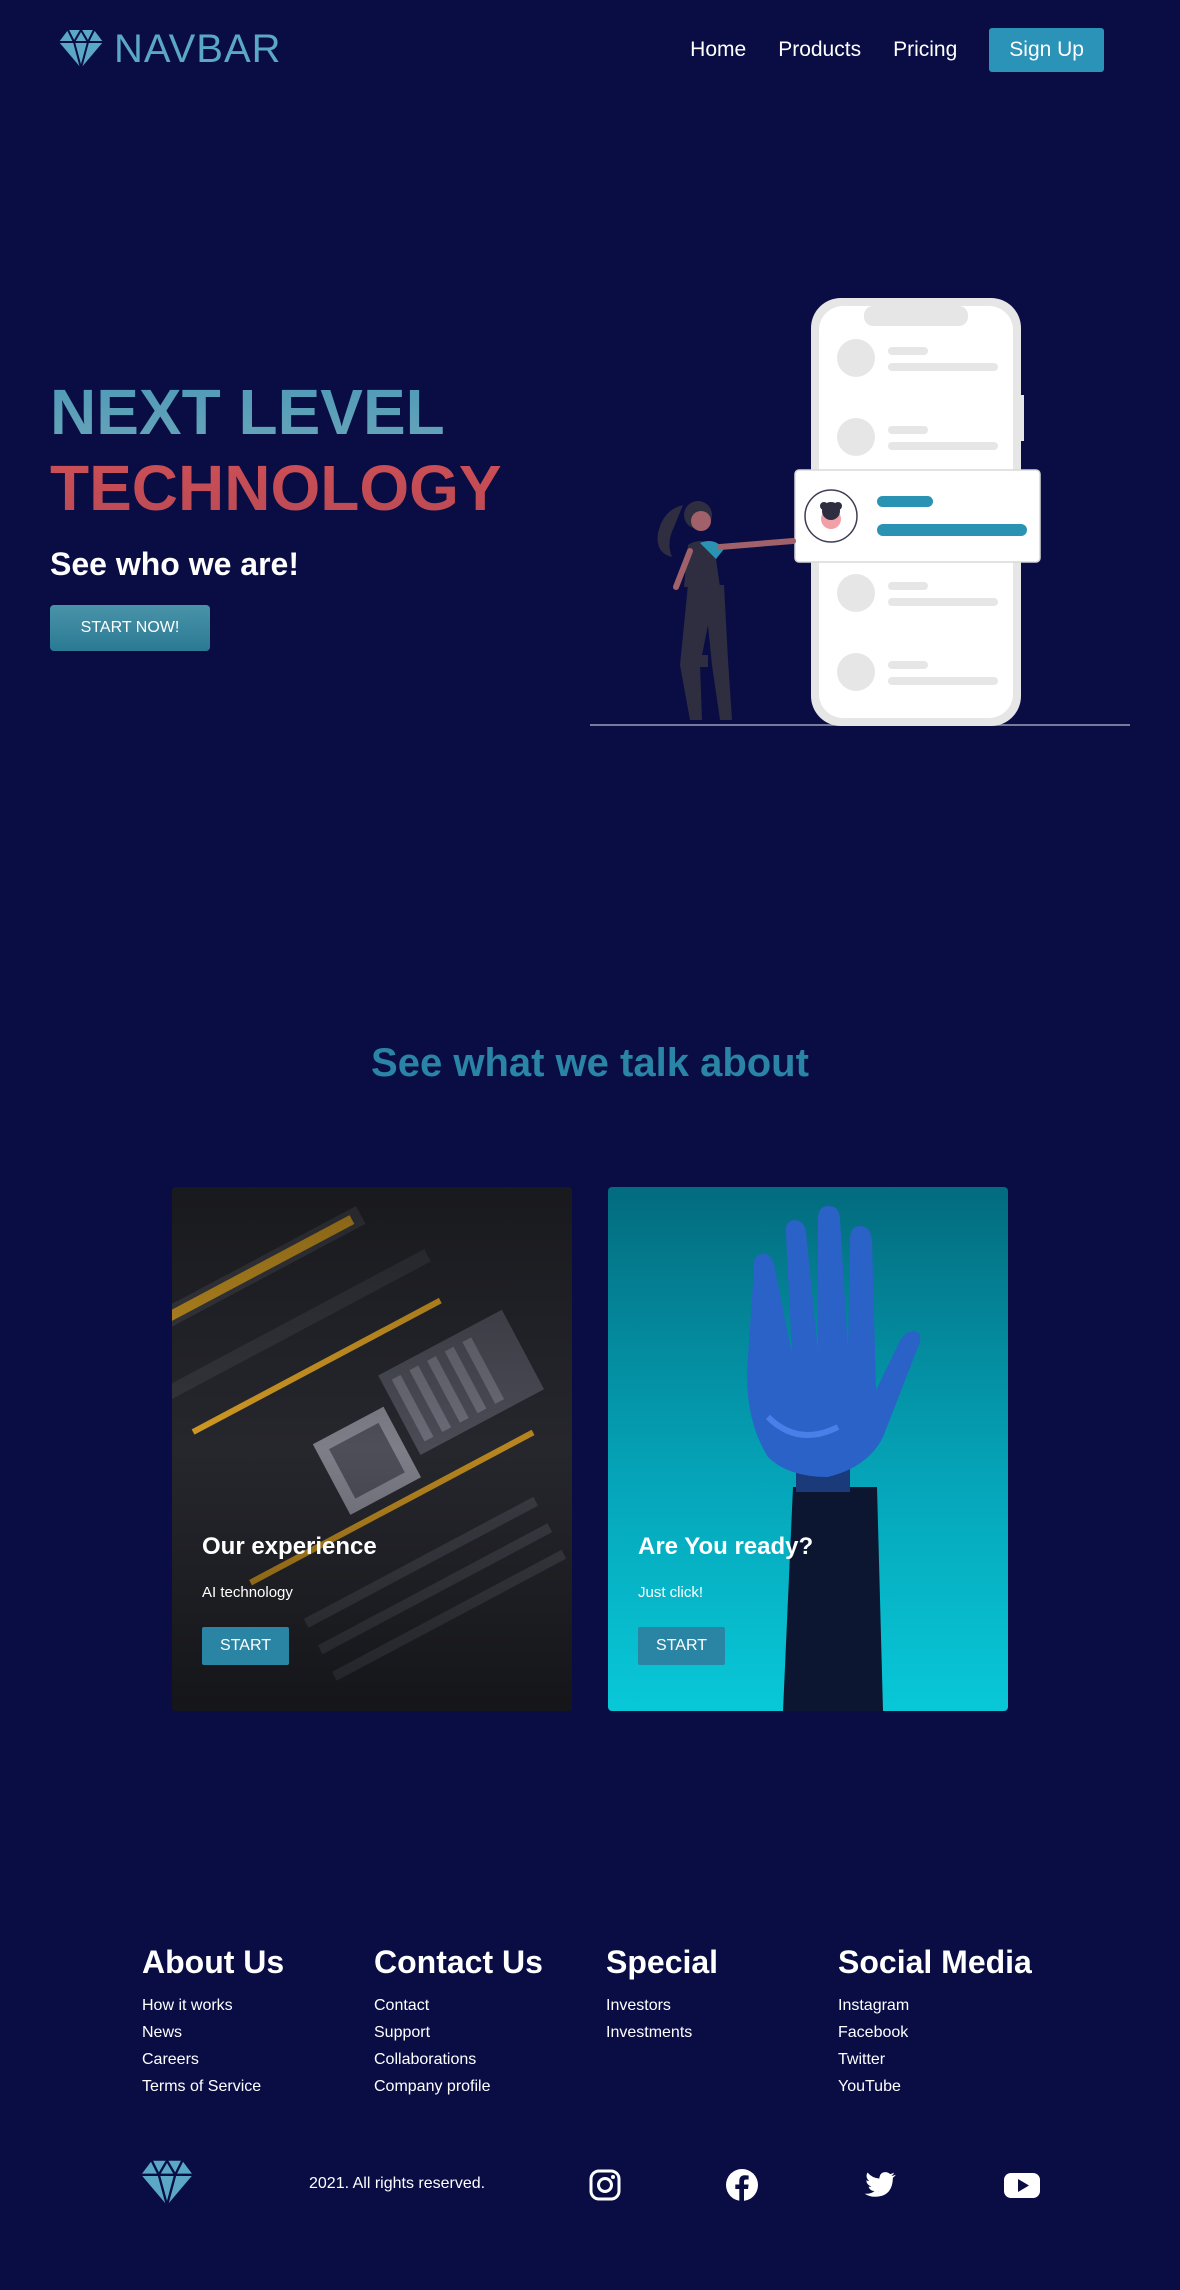  What do you see at coordinates (458, 2032) in the screenshot?
I see `footer-link-support: Support` at bounding box center [458, 2032].